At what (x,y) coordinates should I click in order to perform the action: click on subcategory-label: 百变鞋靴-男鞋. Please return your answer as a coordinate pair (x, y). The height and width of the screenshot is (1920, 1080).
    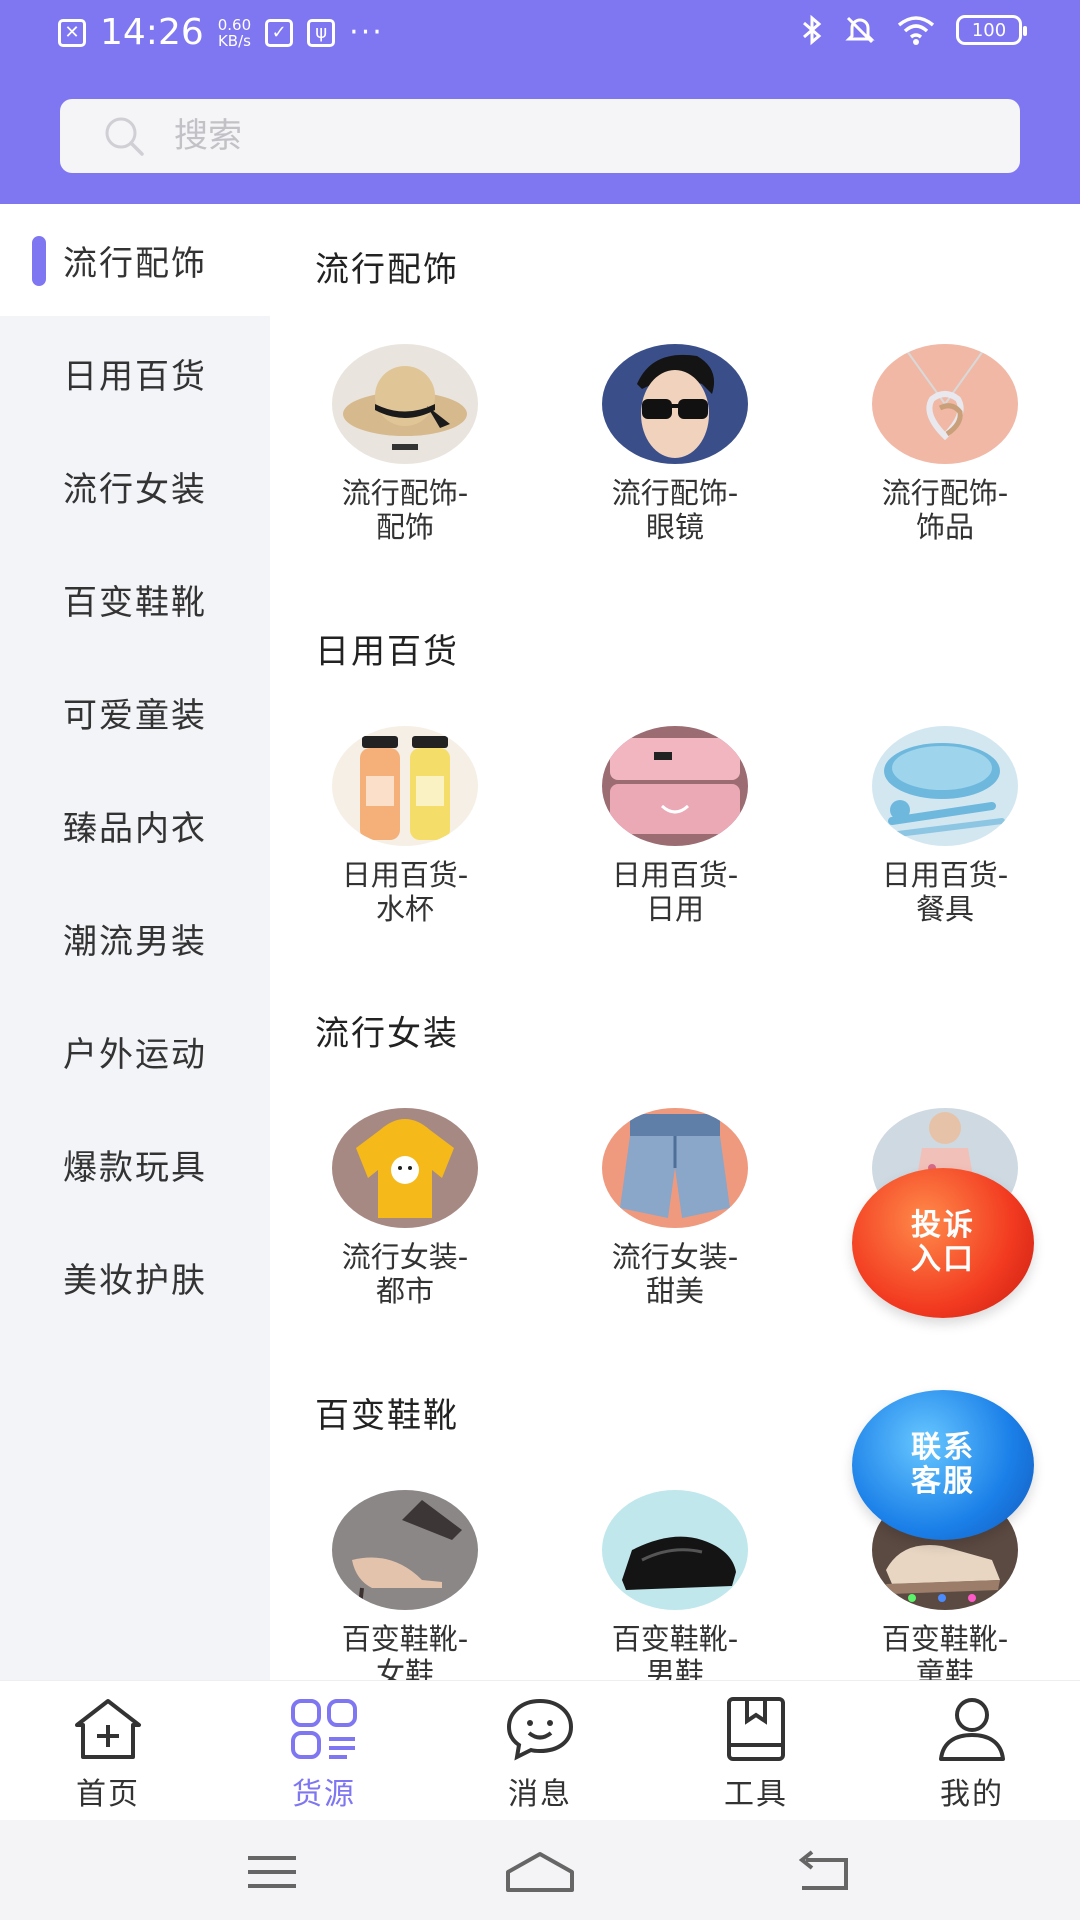
    Looking at the image, I should click on (675, 1651).